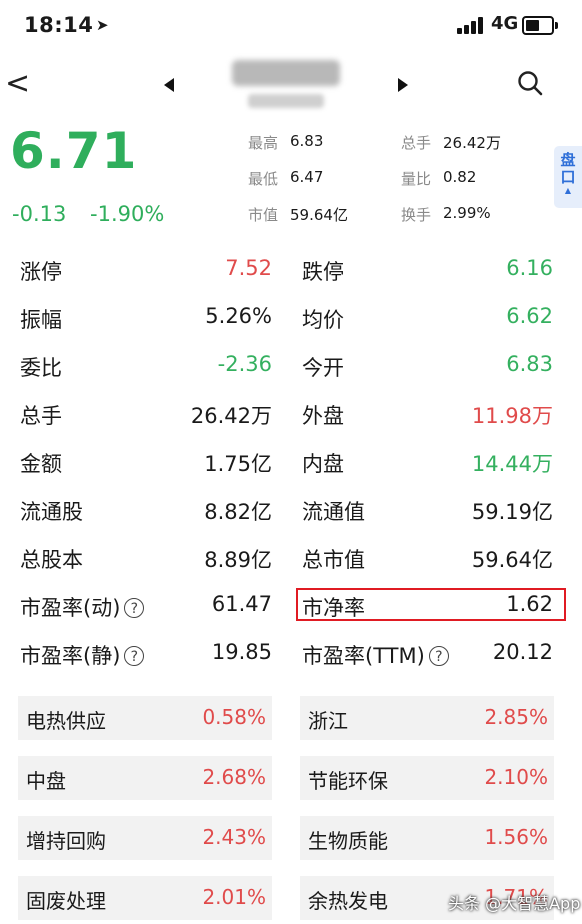 The image size is (582, 924). I want to click on pe-static-label: 市盈率(静), so click(70, 656).